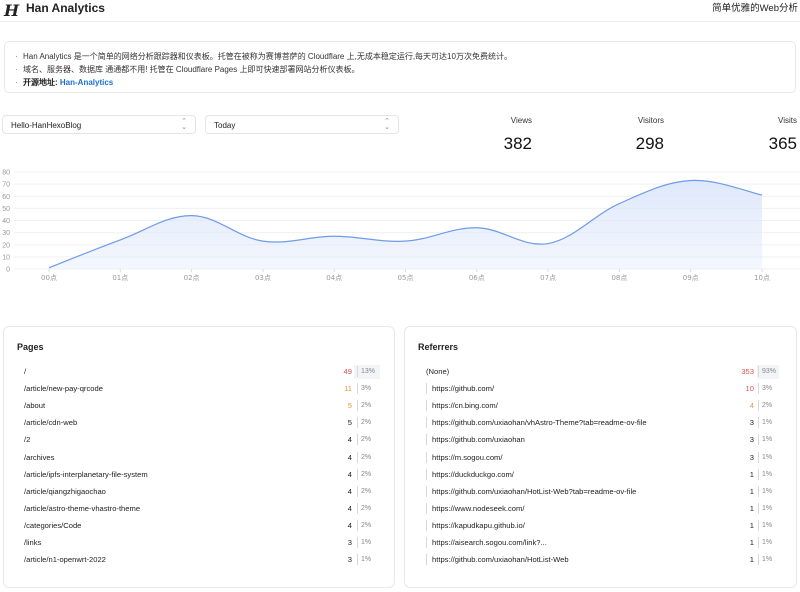  I want to click on notice-line-3: · 开源地址: Han-Analytics, so click(64, 82).